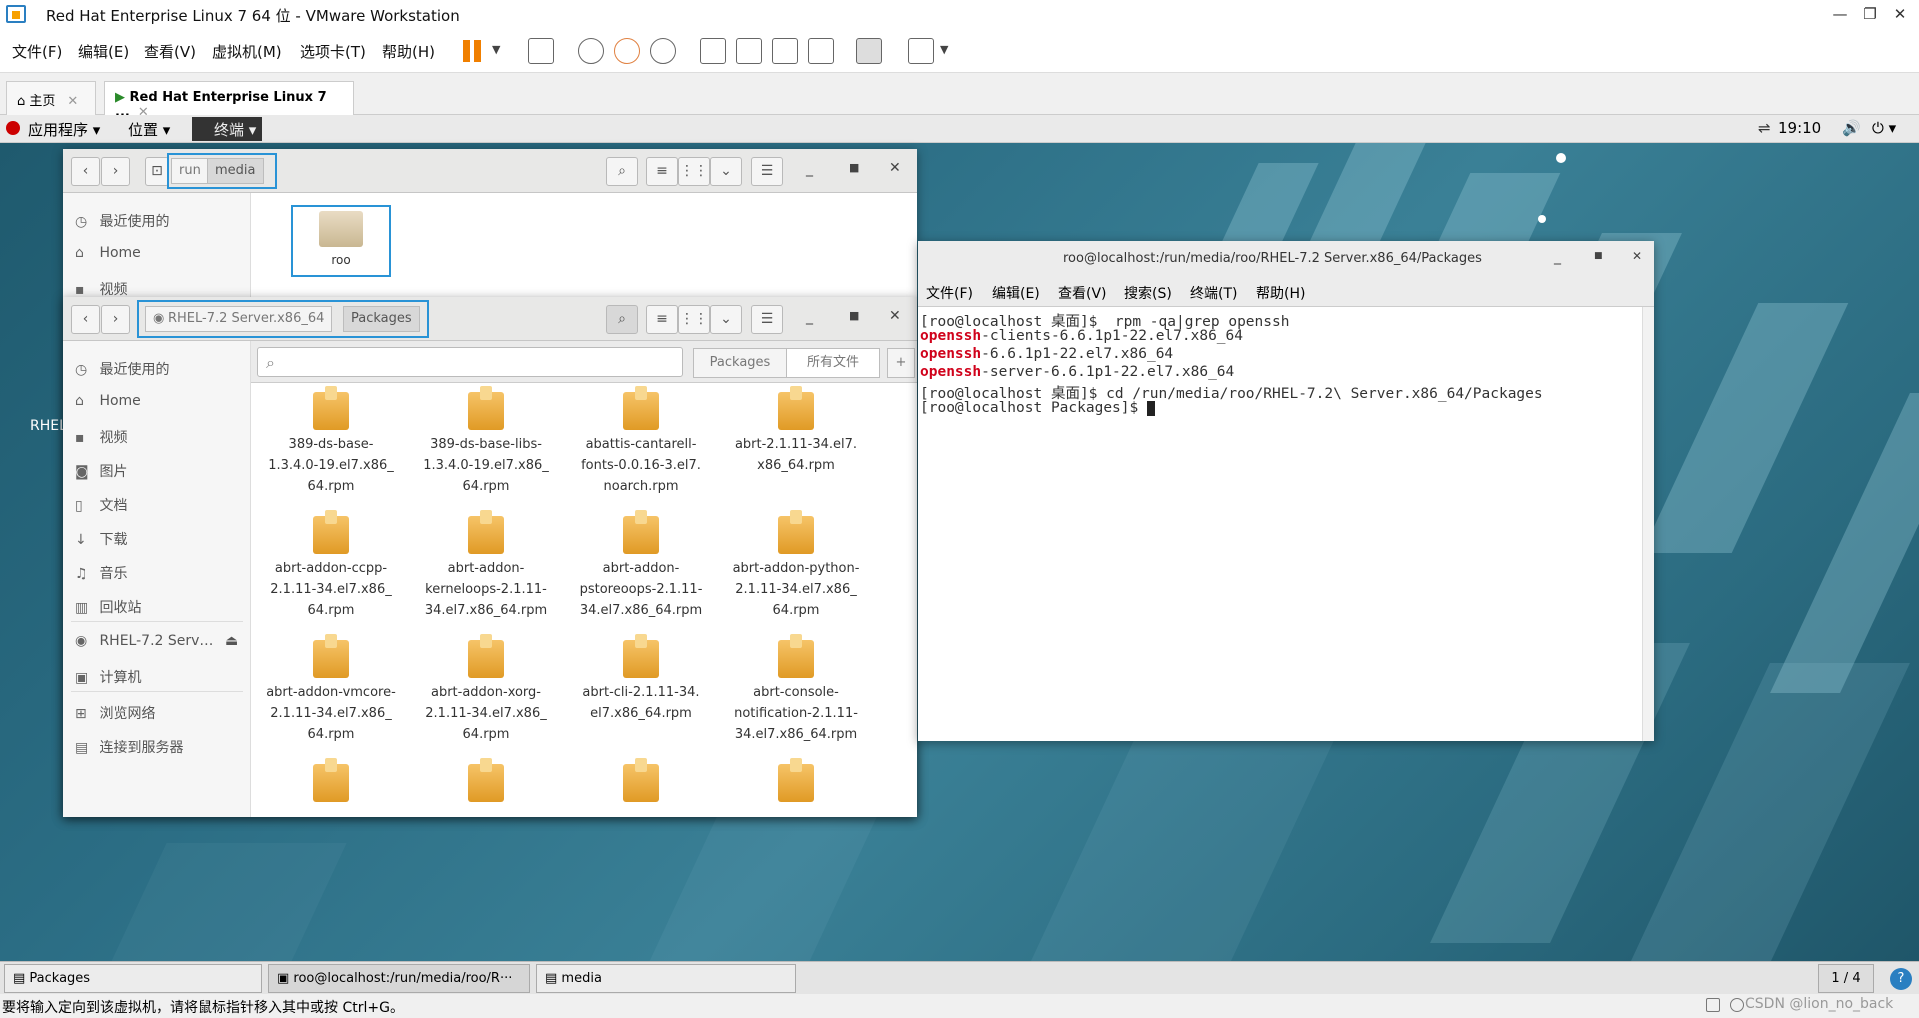 This screenshot has height=1018, width=1919. I want to click on file-item: 389-ds-base- 1.3.4.0-19.el7.x86_ 64.rpm, so click(331, 440).